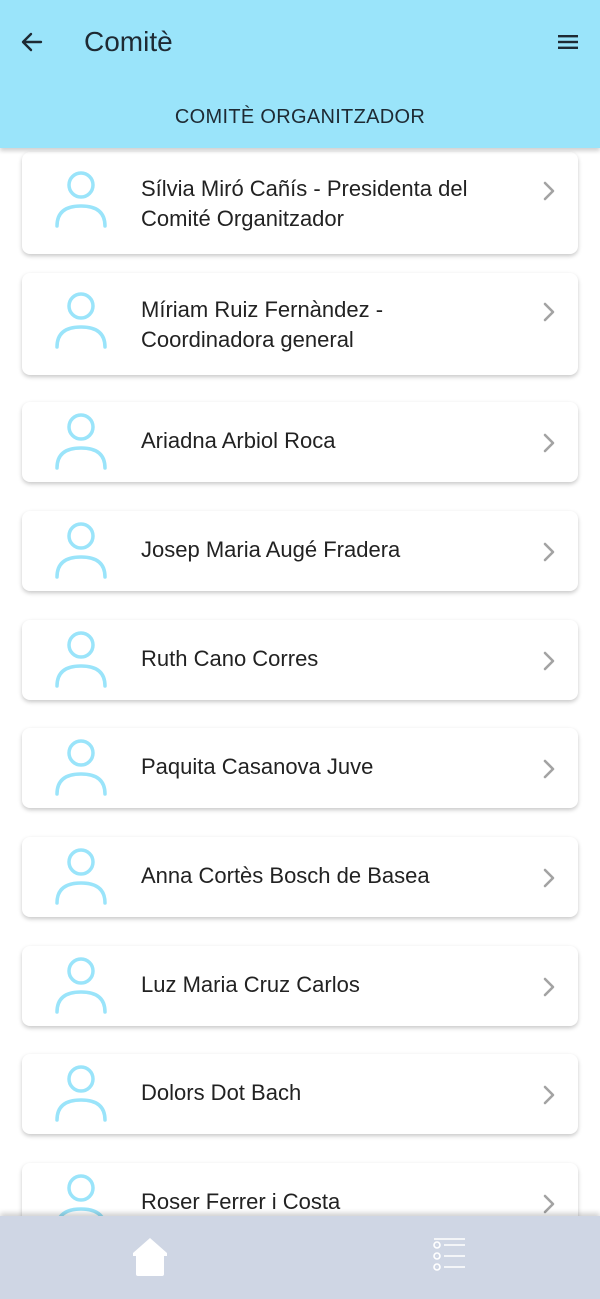 The height and width of the screenshot is (1299, 600). I want to click on bottom-nav, so click(300, 1257).